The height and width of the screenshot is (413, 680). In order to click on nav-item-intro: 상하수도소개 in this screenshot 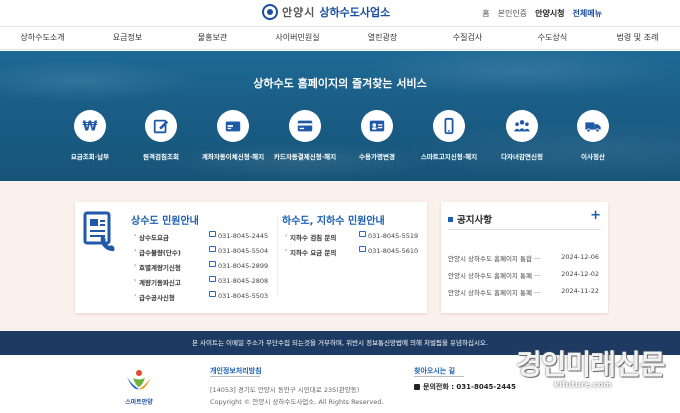, I will do `click(42, 38)`.